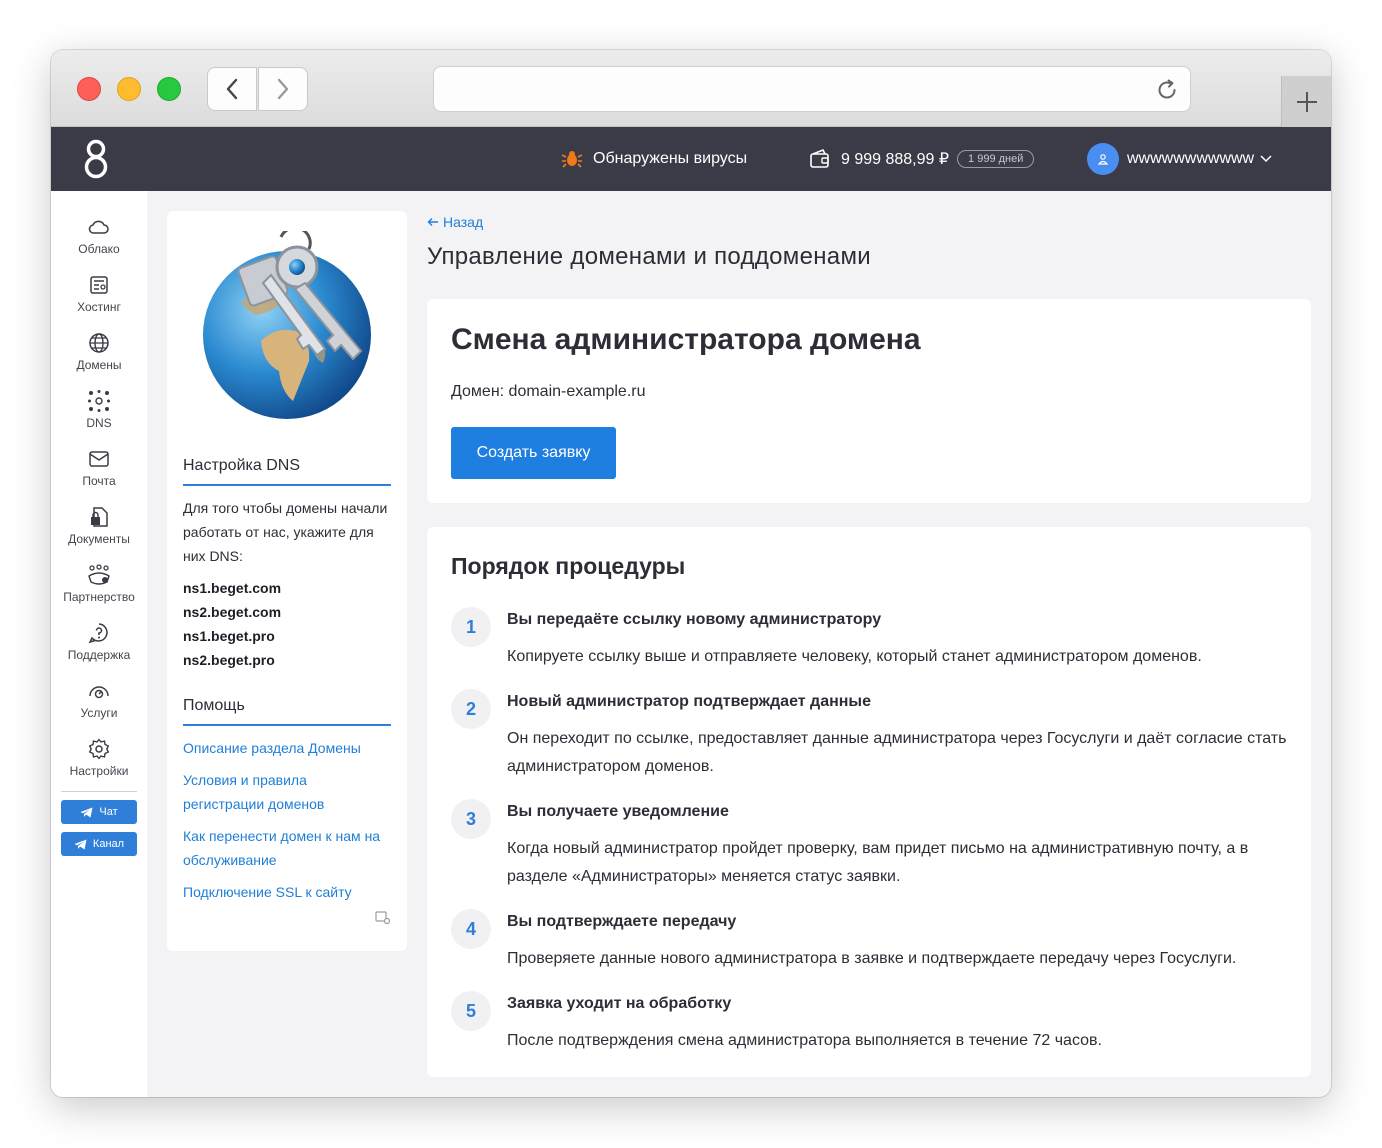 The height and width of the screenshot is (1148, 1382). I want to click on sidebar-item-mail: Почта, so click(99, 467).